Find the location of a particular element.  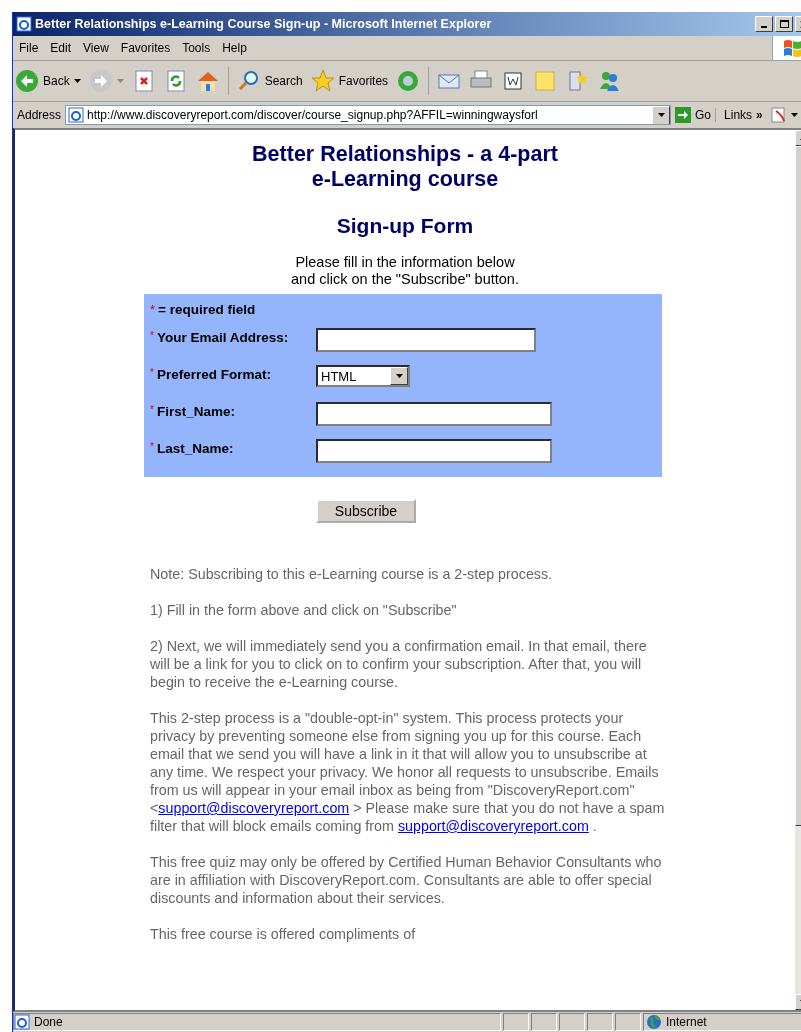

maximize-button is located at coordinates (784, 24).